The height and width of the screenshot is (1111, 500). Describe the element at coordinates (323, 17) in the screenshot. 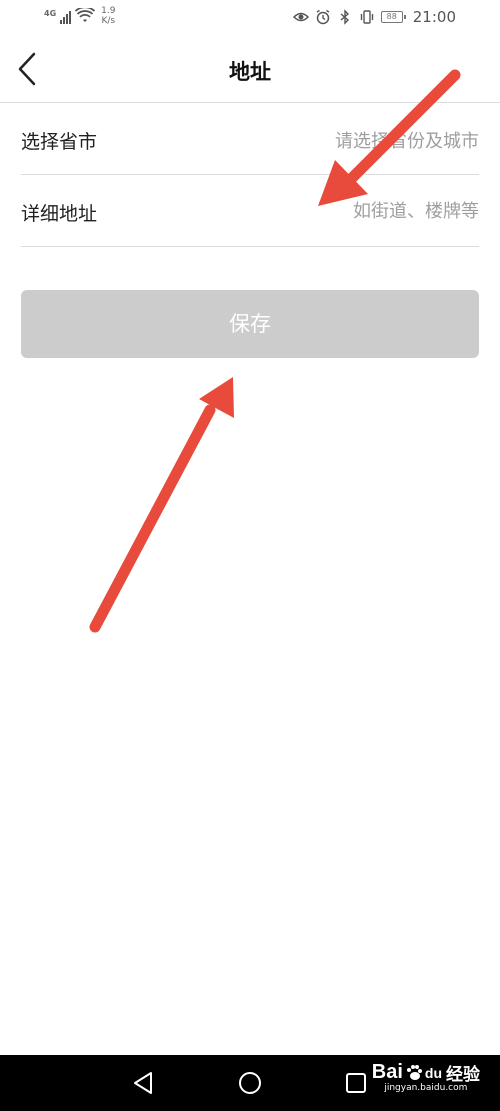

I see `alarm-icon` at that location.